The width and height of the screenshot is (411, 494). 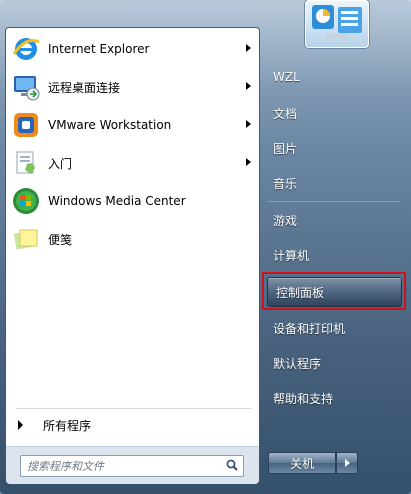 What do you see at coordinates (334, 77) in the screenshot?
I see `right-item-user: WZL` at bounding box center [334, 77].